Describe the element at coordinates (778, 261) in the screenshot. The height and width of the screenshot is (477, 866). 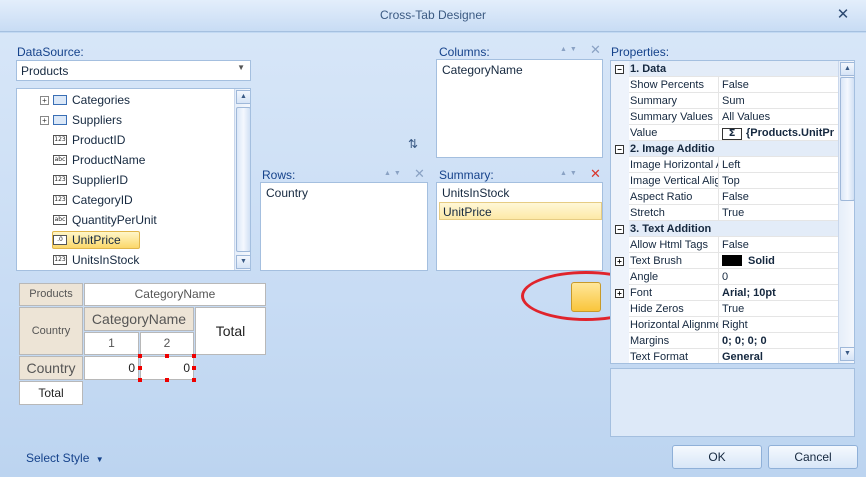
I see `property-value: Solid` at that location.